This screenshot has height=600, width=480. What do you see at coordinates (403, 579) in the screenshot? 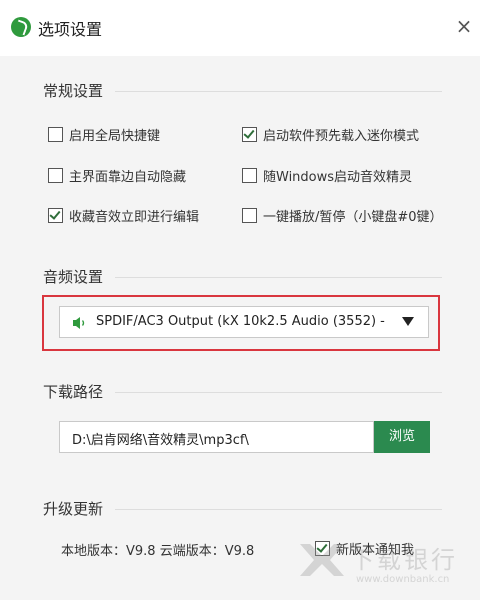
I see `watermark-url: www.downbank.cn` at bounding box center [403, 579].